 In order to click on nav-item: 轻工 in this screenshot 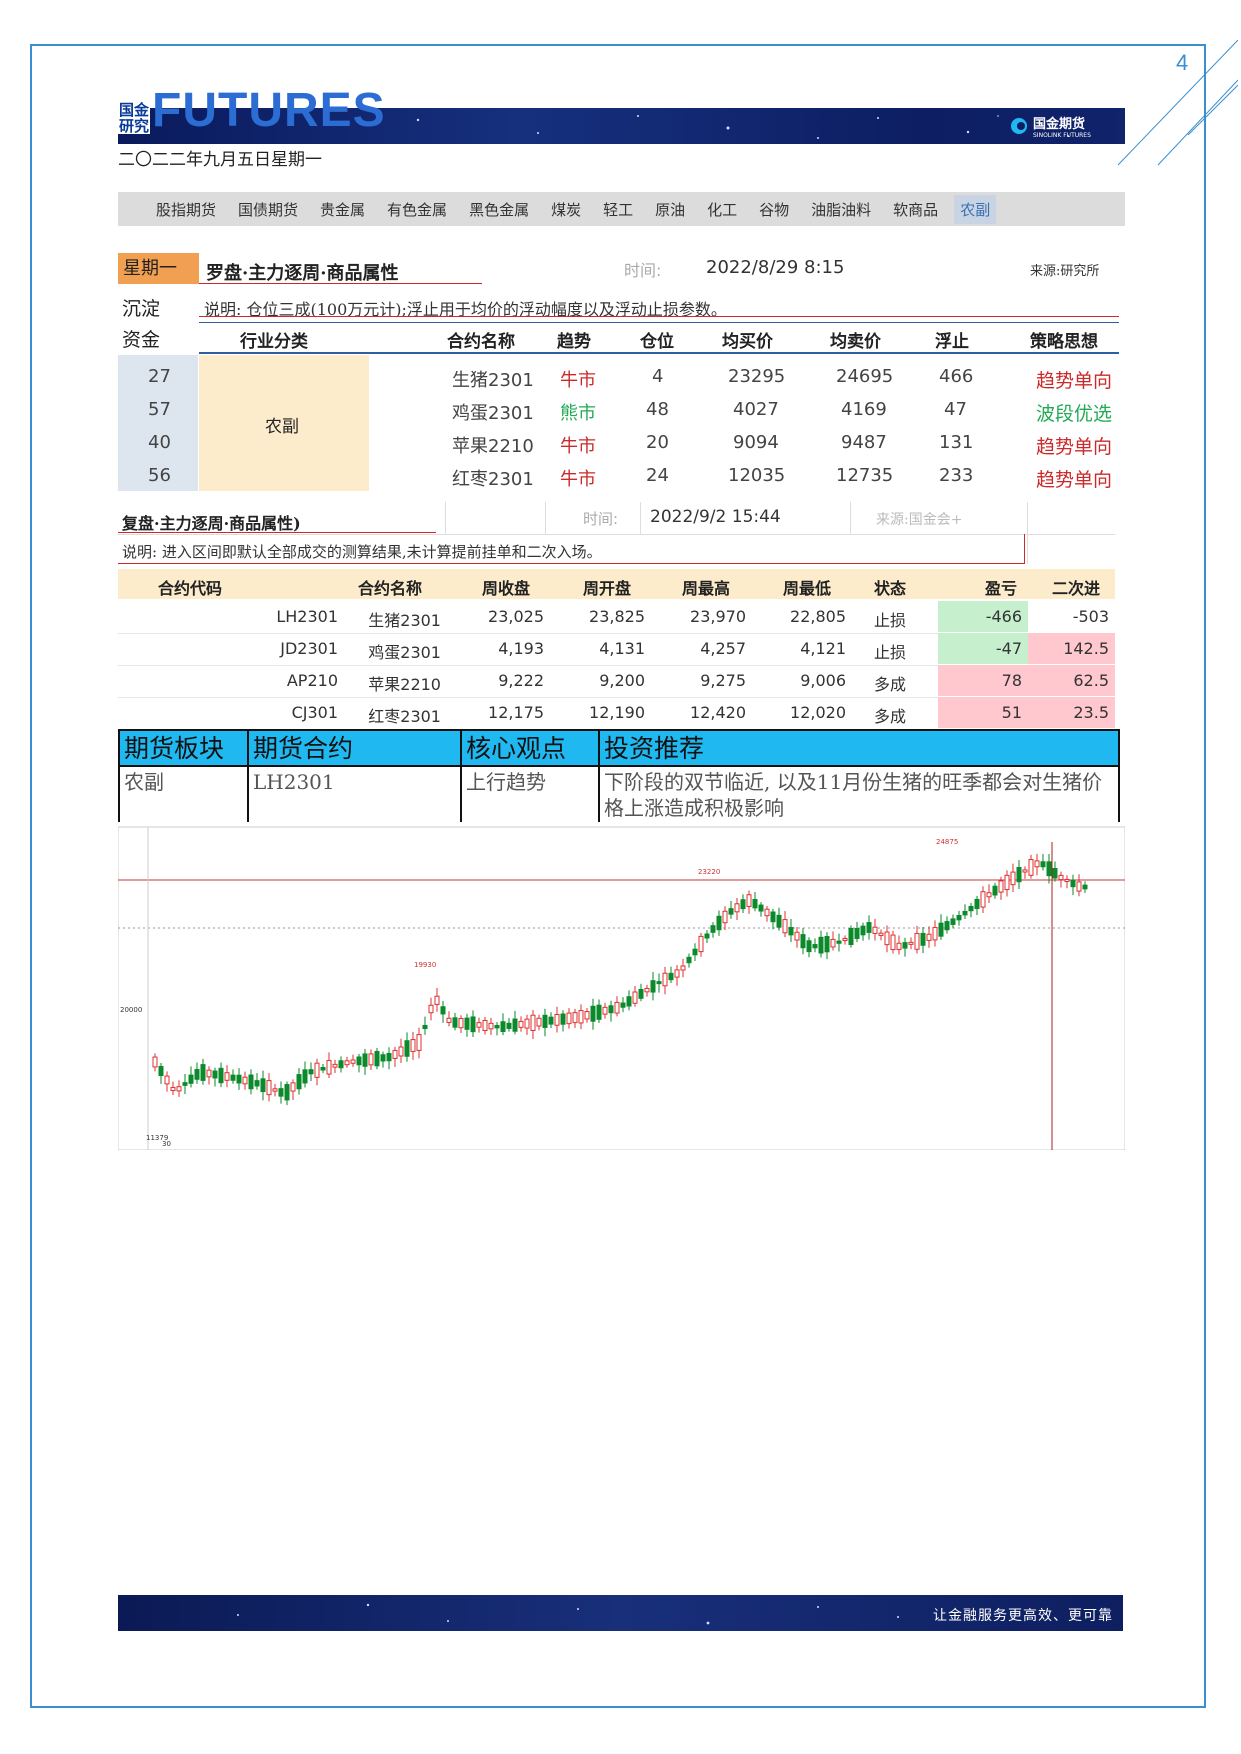, I will do `click(618, 209)`.